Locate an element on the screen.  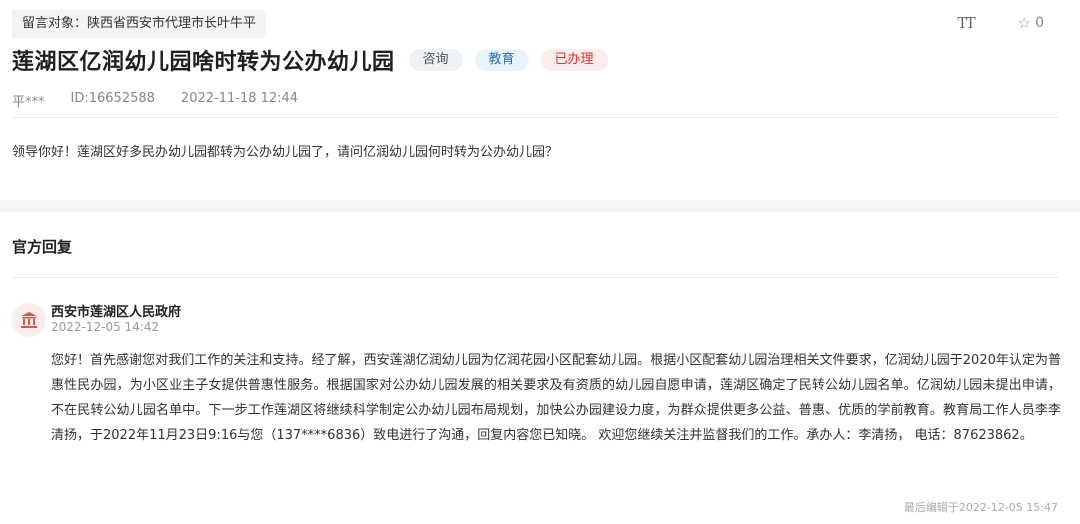
tag-consult: 咨询 is located at coordinates (435, 60).